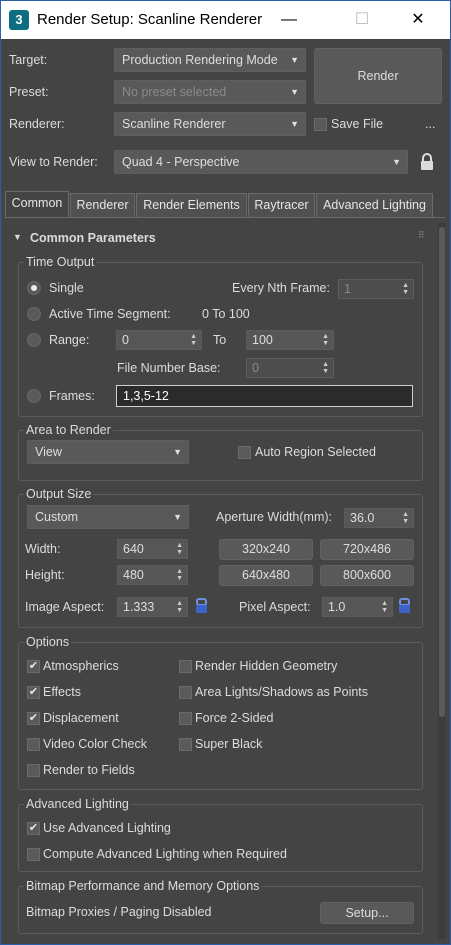  I want to click on every-nth-frame-spinner: 1 ▲ ▼, so click(376, 289).